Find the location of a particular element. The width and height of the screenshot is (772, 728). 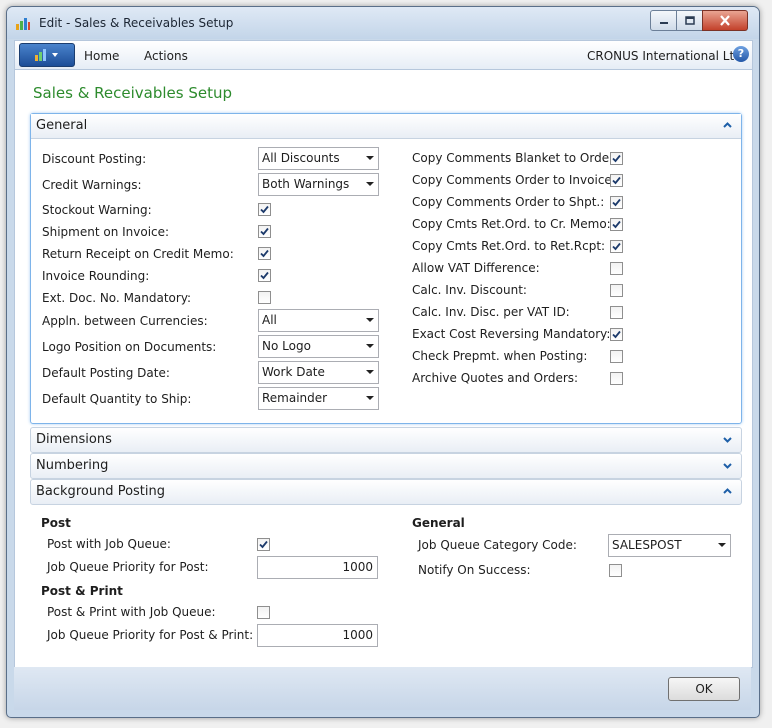

copy-comments-blanket-checkbox is located at coordinates (616, 158).